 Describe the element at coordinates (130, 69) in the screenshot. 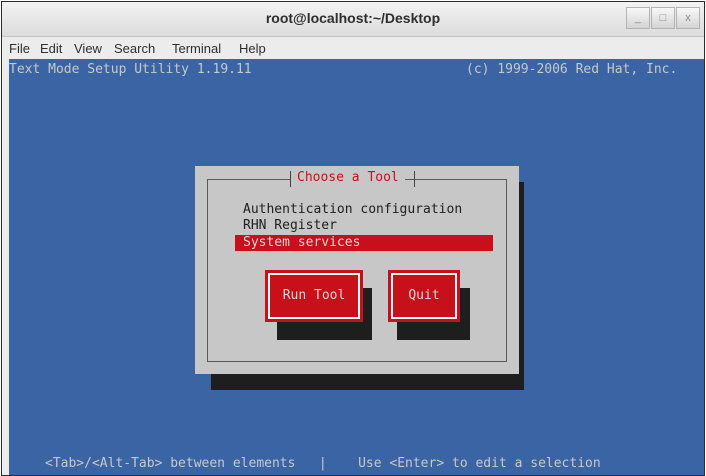

I see `setup-utility-header: Text Mode Setup Utility 1.19.11` at that location.